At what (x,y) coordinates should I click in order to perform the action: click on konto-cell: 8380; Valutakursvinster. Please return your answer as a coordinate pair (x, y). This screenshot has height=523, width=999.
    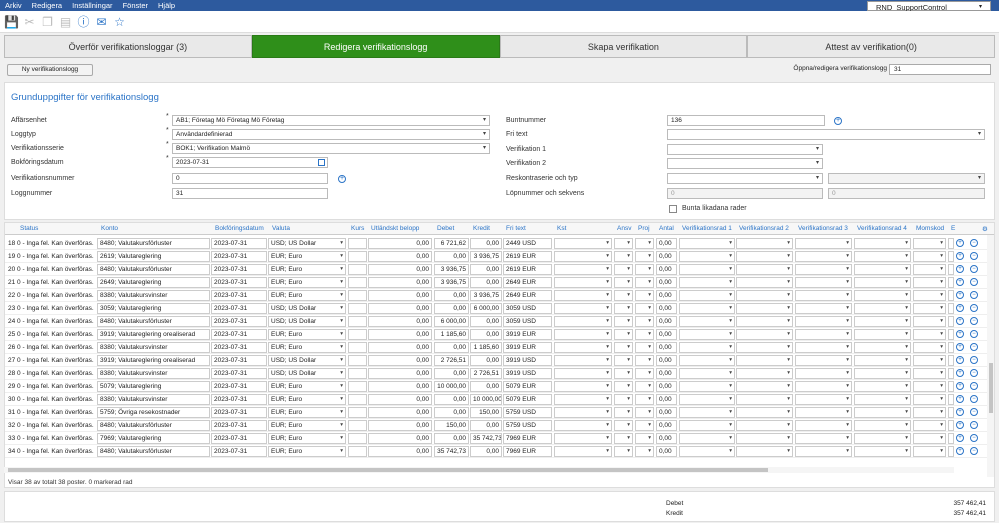
    Looking at the image, I should click on (153, 347).